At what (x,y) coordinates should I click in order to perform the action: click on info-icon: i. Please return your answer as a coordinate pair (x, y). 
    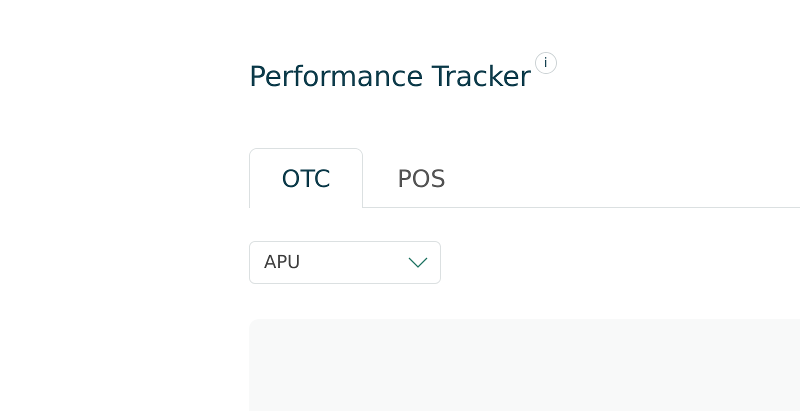
    Looking at the image, I should click on (545, 63).